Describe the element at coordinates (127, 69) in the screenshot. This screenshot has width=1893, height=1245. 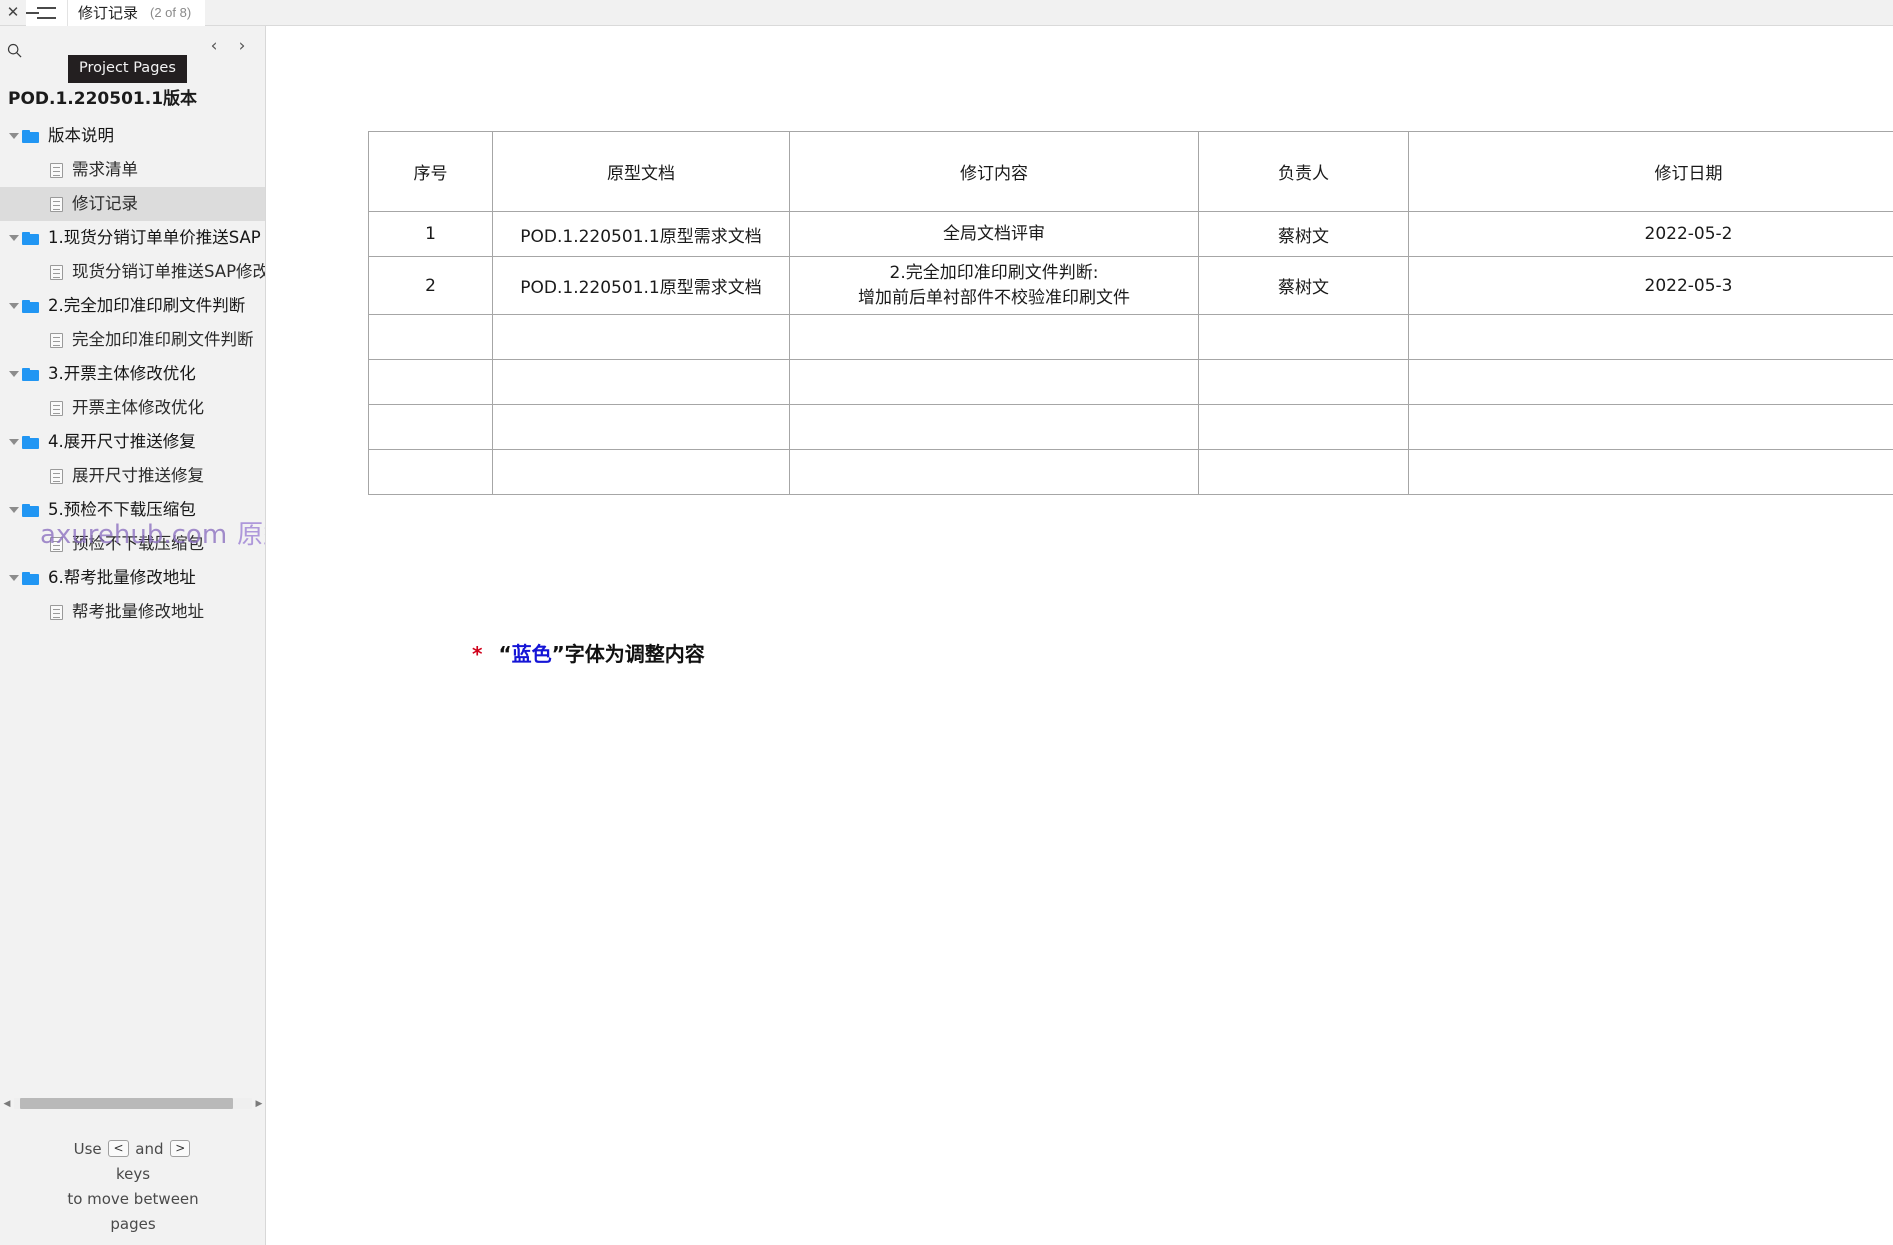
I see `project-pages-tooltip: Project Pages` at that location.